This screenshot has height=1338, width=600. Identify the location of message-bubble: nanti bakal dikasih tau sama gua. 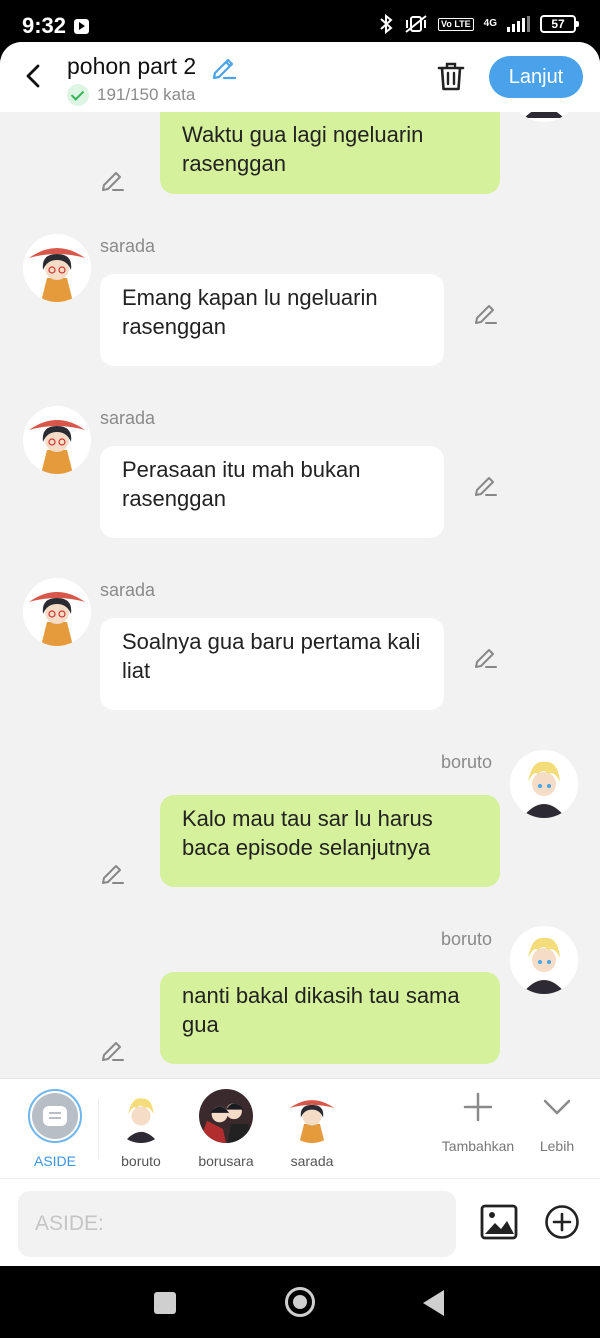
(330, 1018).